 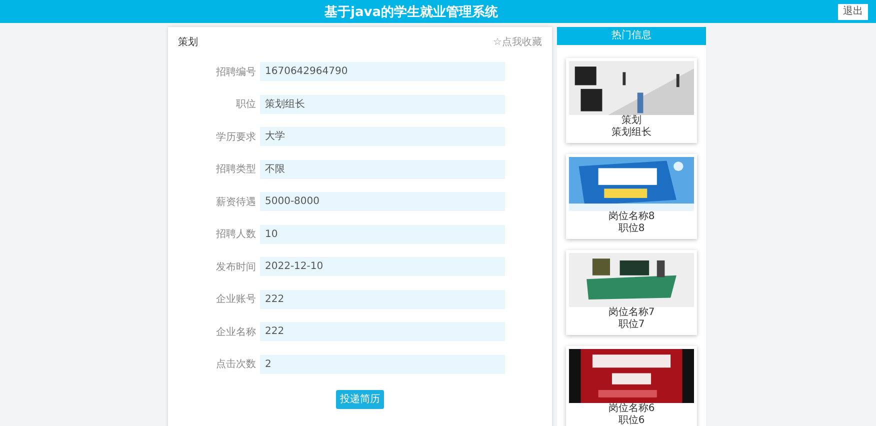 What do you see at coordinates (236, 72) in the screenshot?
I see `field-label: 招聘编号` at bounding box center [236, 72].